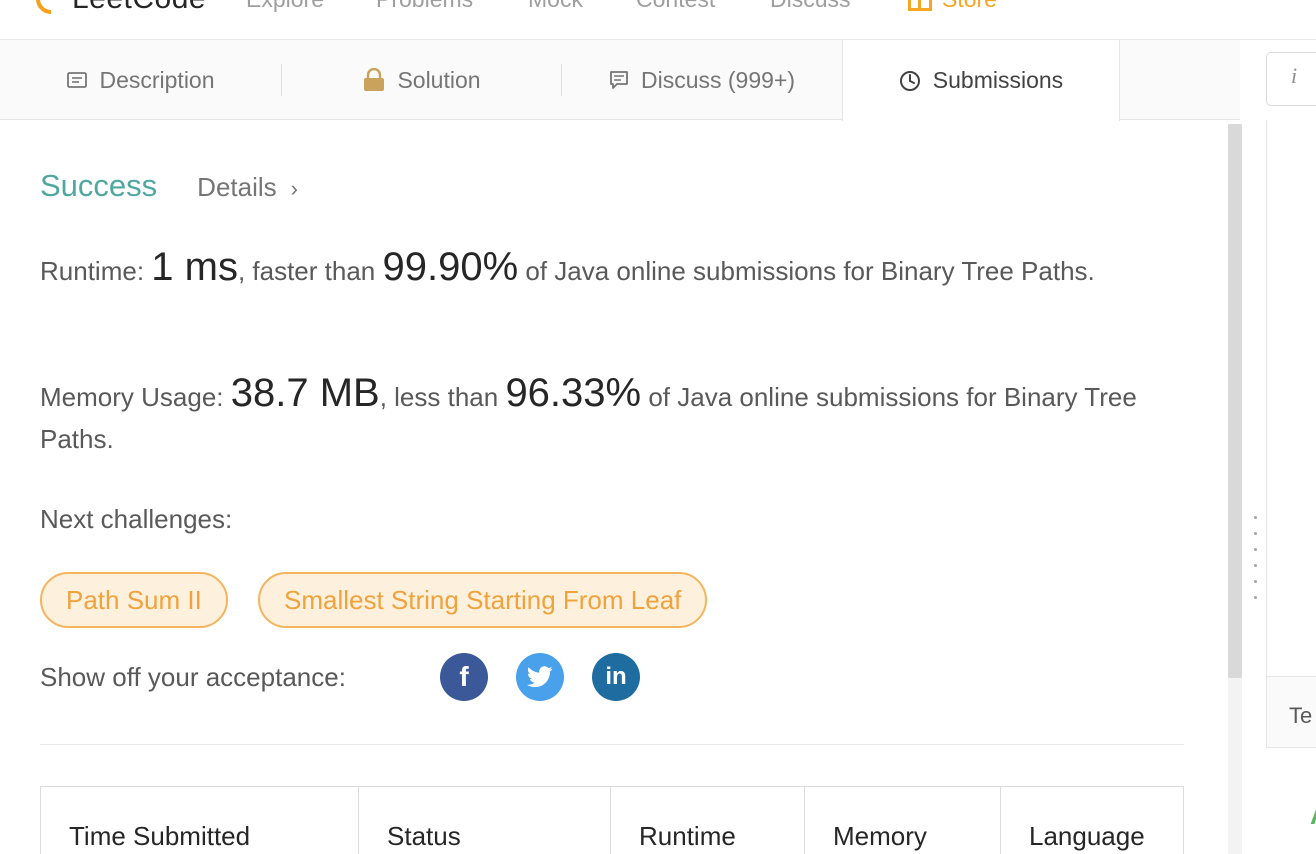  Describe the element at coordinates (485, 820) in the screenshot. I see `column-header-status: Status` at that location.